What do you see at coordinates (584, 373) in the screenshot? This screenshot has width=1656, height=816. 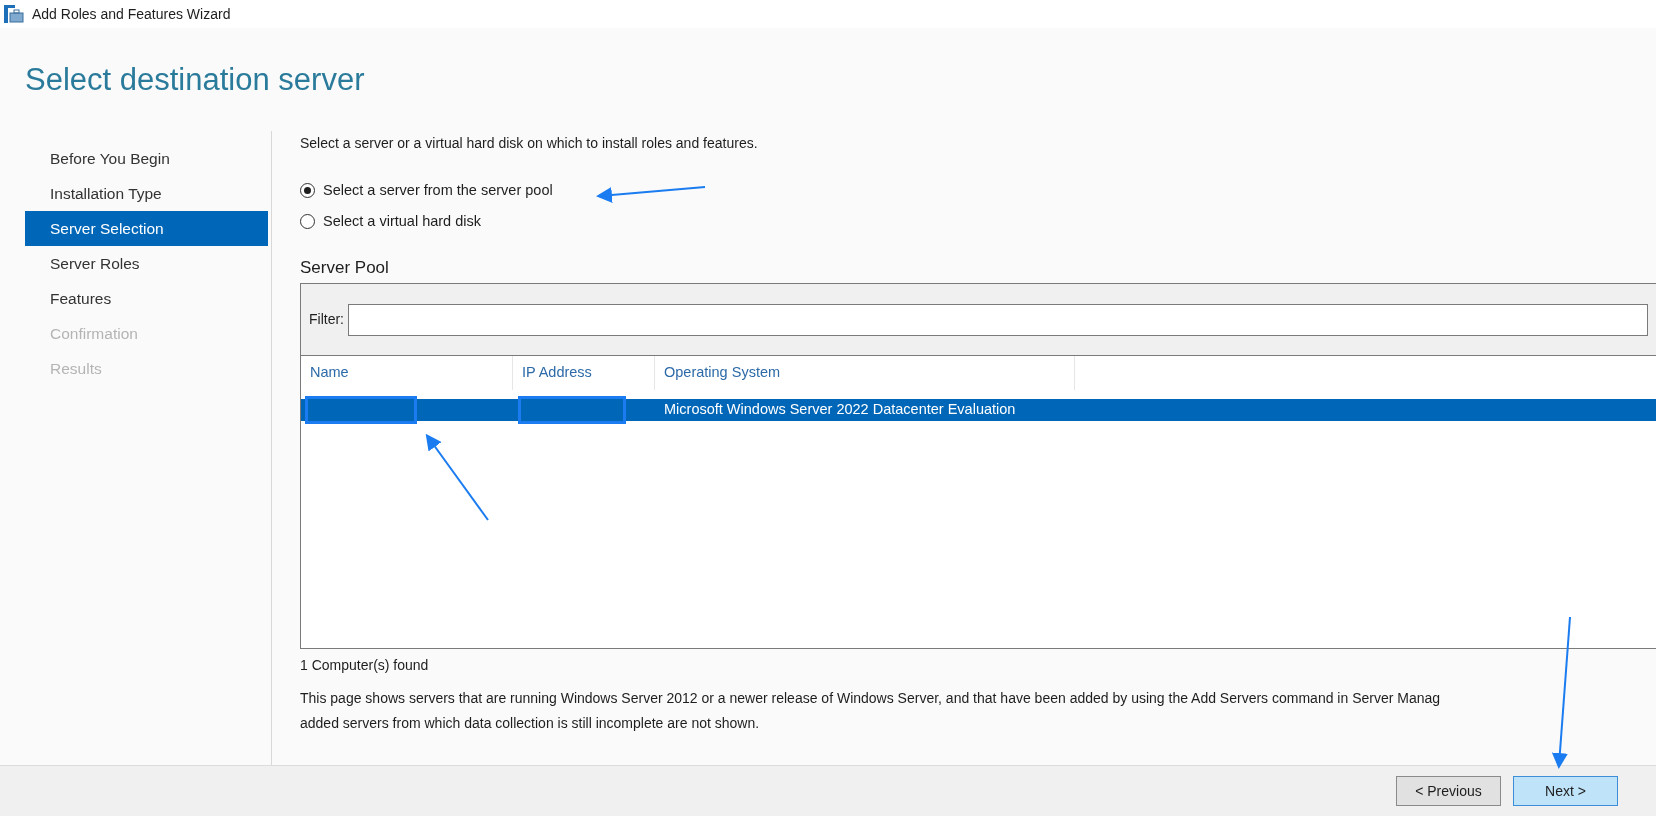 I see `column-header: IP Address` at bounding box center [584, 373].